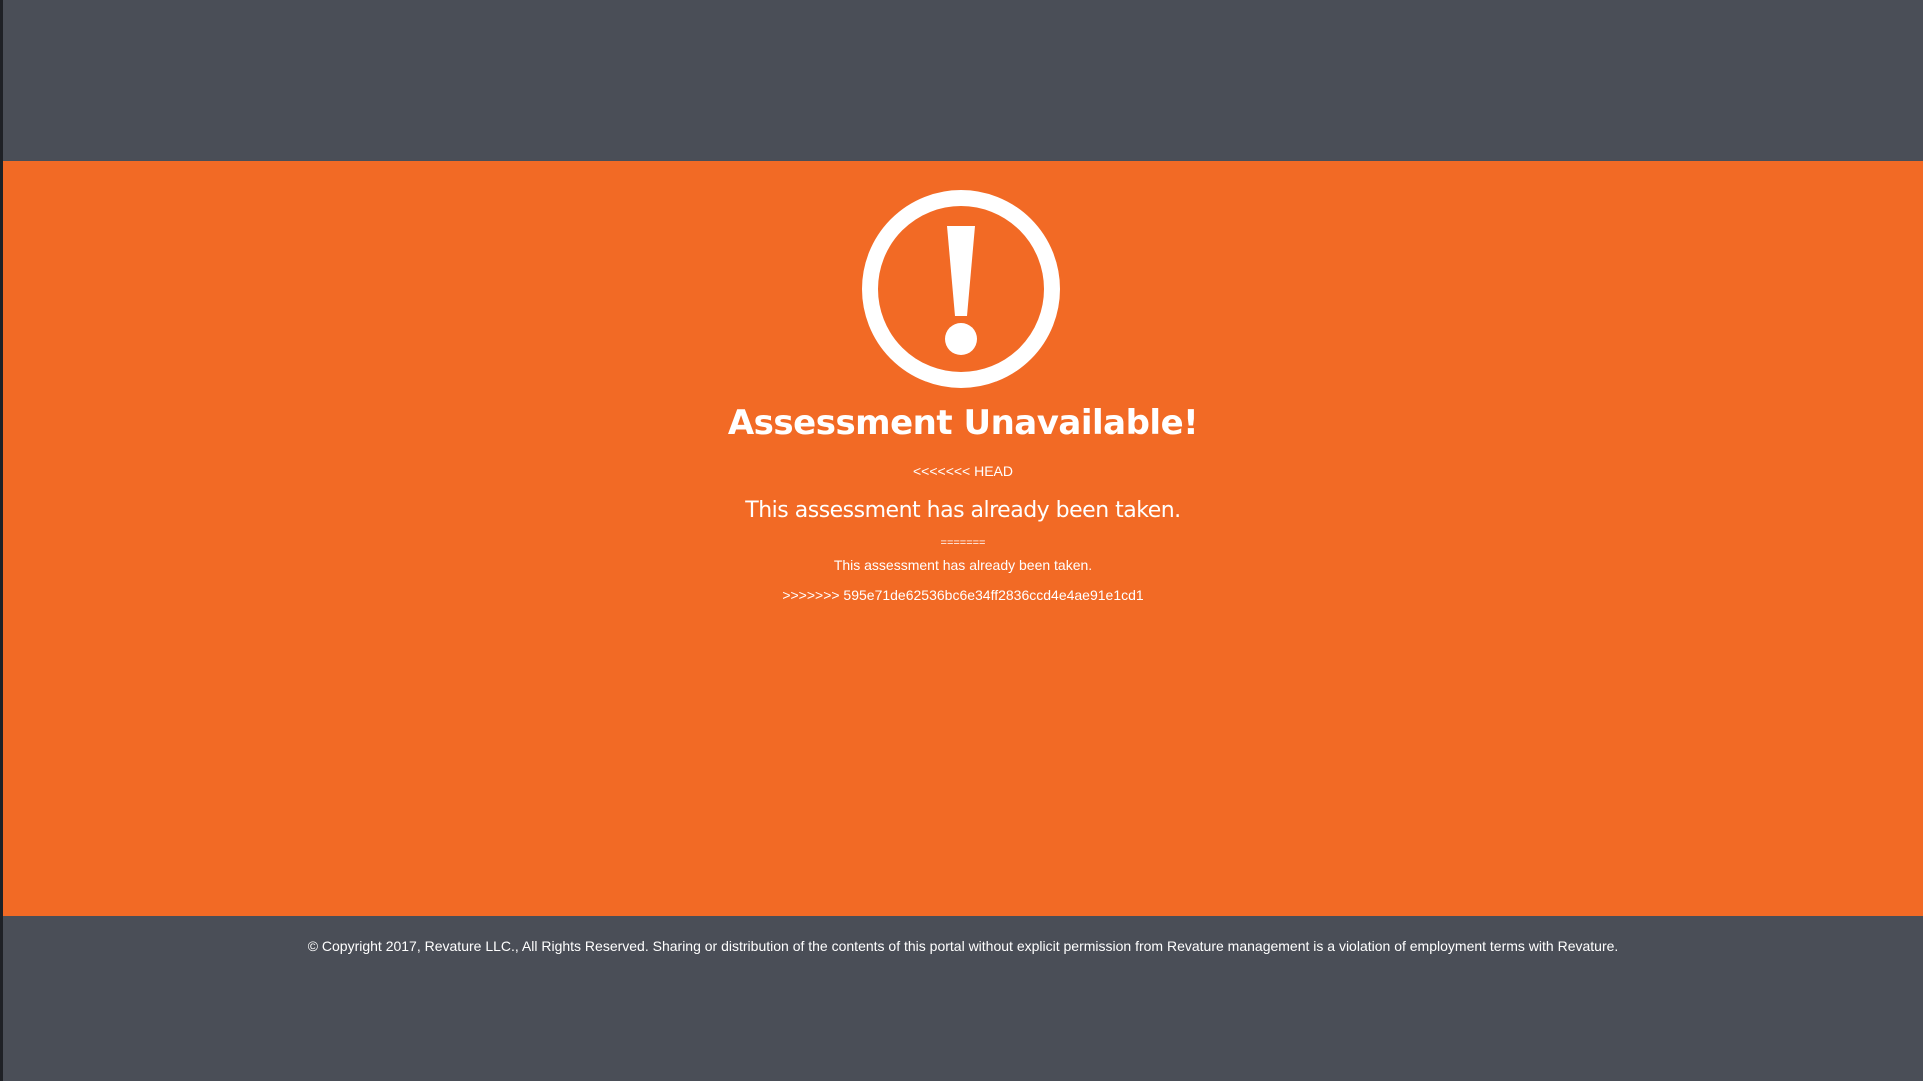 Image resolution: width=1923 pixels, height=1081 pixels. I want to click on unavailable-message: This assessment has already been taken., so click(963, 510).